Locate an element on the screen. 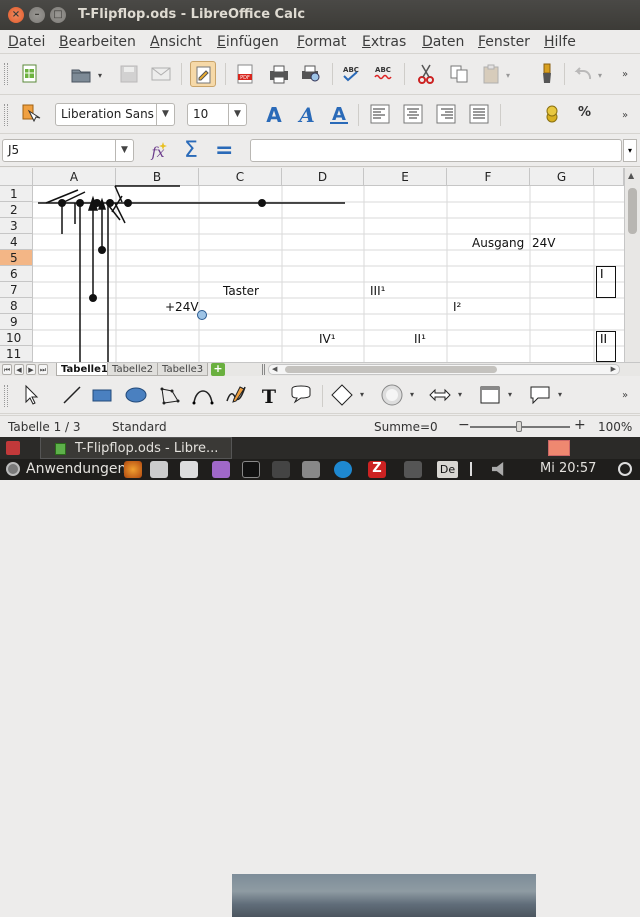  menu-einfuegen: Einfügen is located at coordinates (248, 42).